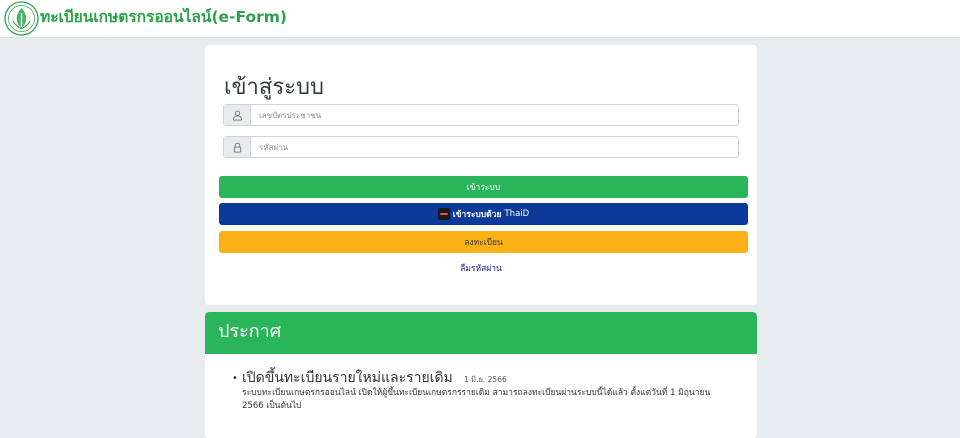 The image size is (960, 438). I want to click on password-input, so click(495, 147).